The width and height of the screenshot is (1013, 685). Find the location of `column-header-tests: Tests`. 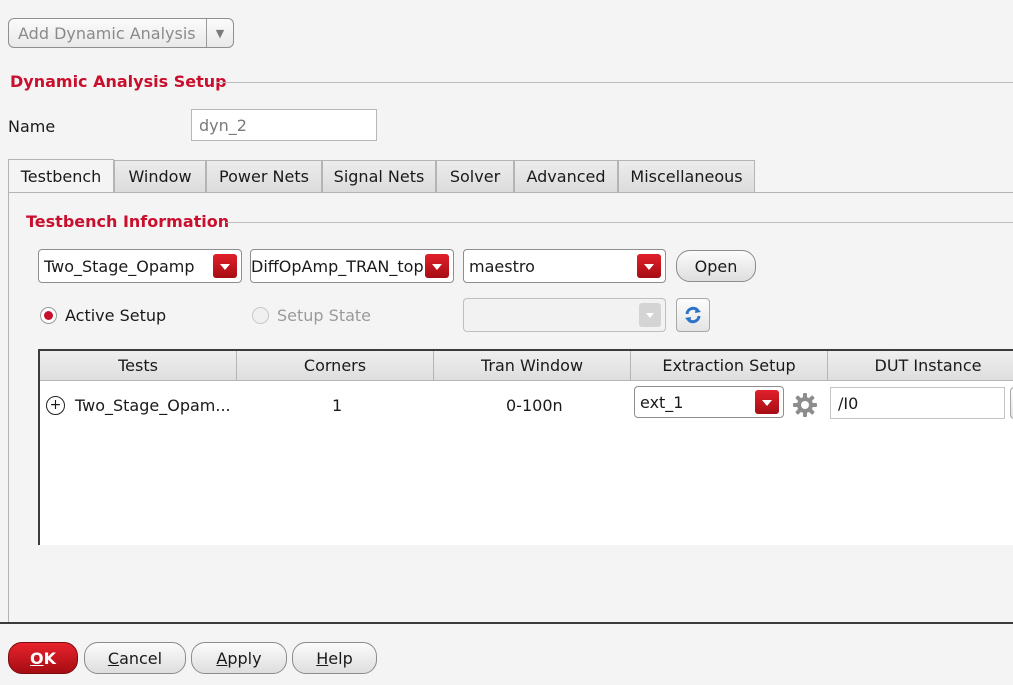

column-header-tests: Tests is located at coordinates (138, 365).